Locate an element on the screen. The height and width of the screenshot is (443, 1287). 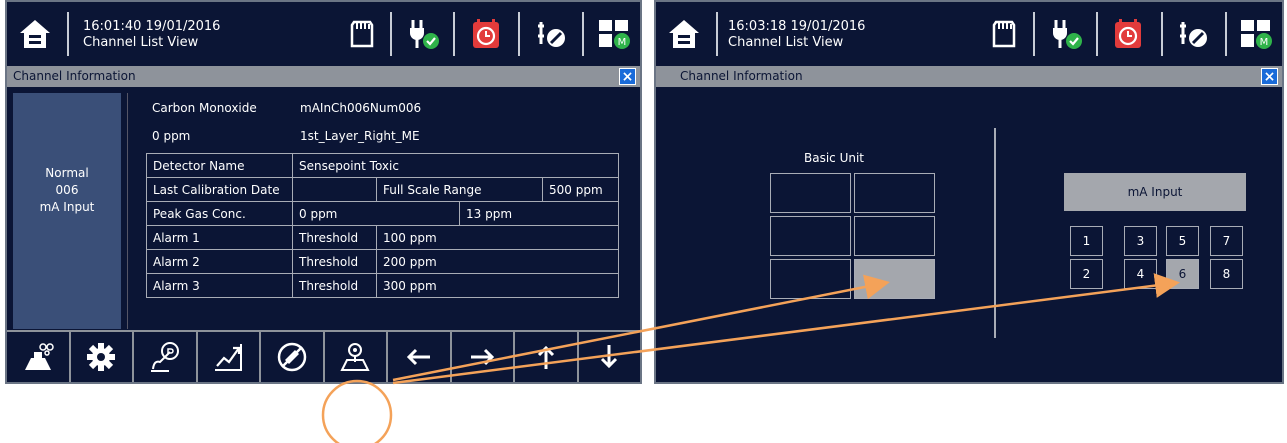
arrow-down-icon is located at coordinates (609, 357).